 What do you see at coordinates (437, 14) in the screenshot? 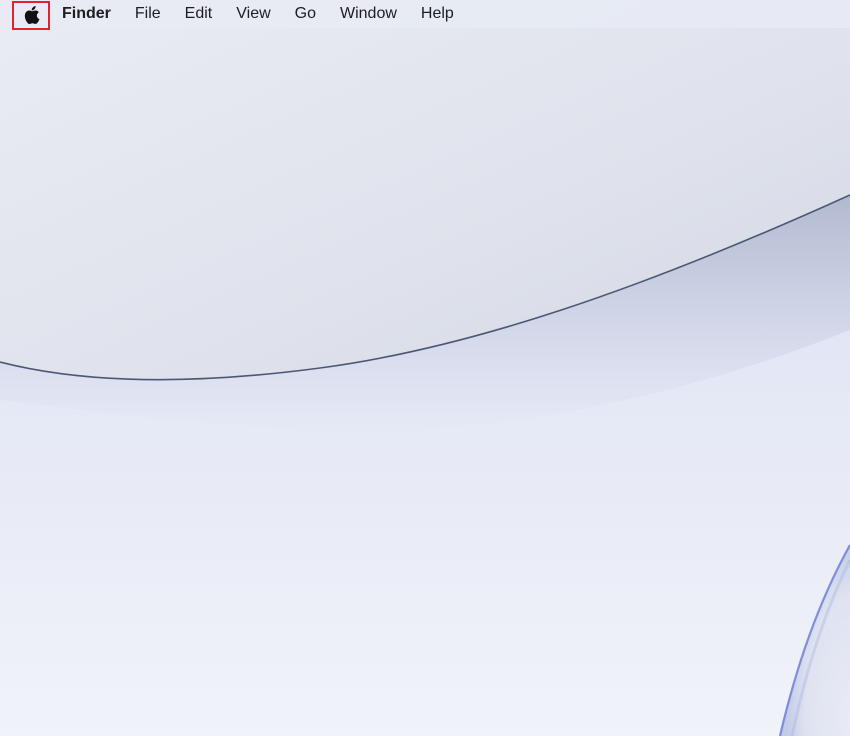
I see `menu-help: Help` at bounding box center [437, 14].